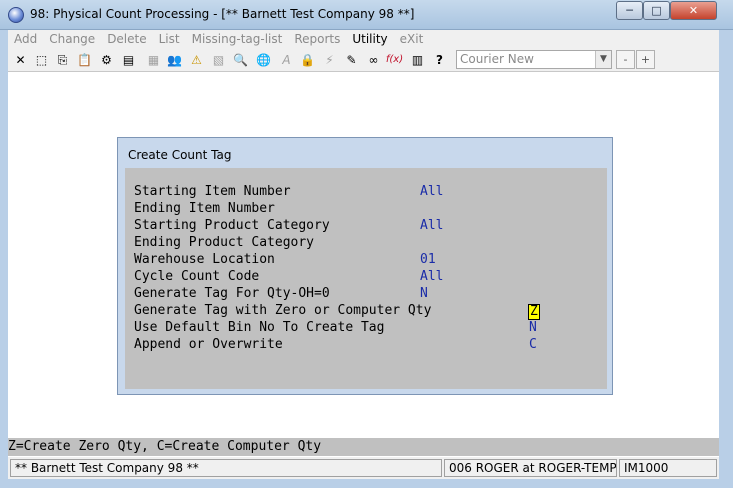 Image resolution: width=733 pixels, height=488 pixels. I want to click on macro-icon: ⚡, so click(329, 59).